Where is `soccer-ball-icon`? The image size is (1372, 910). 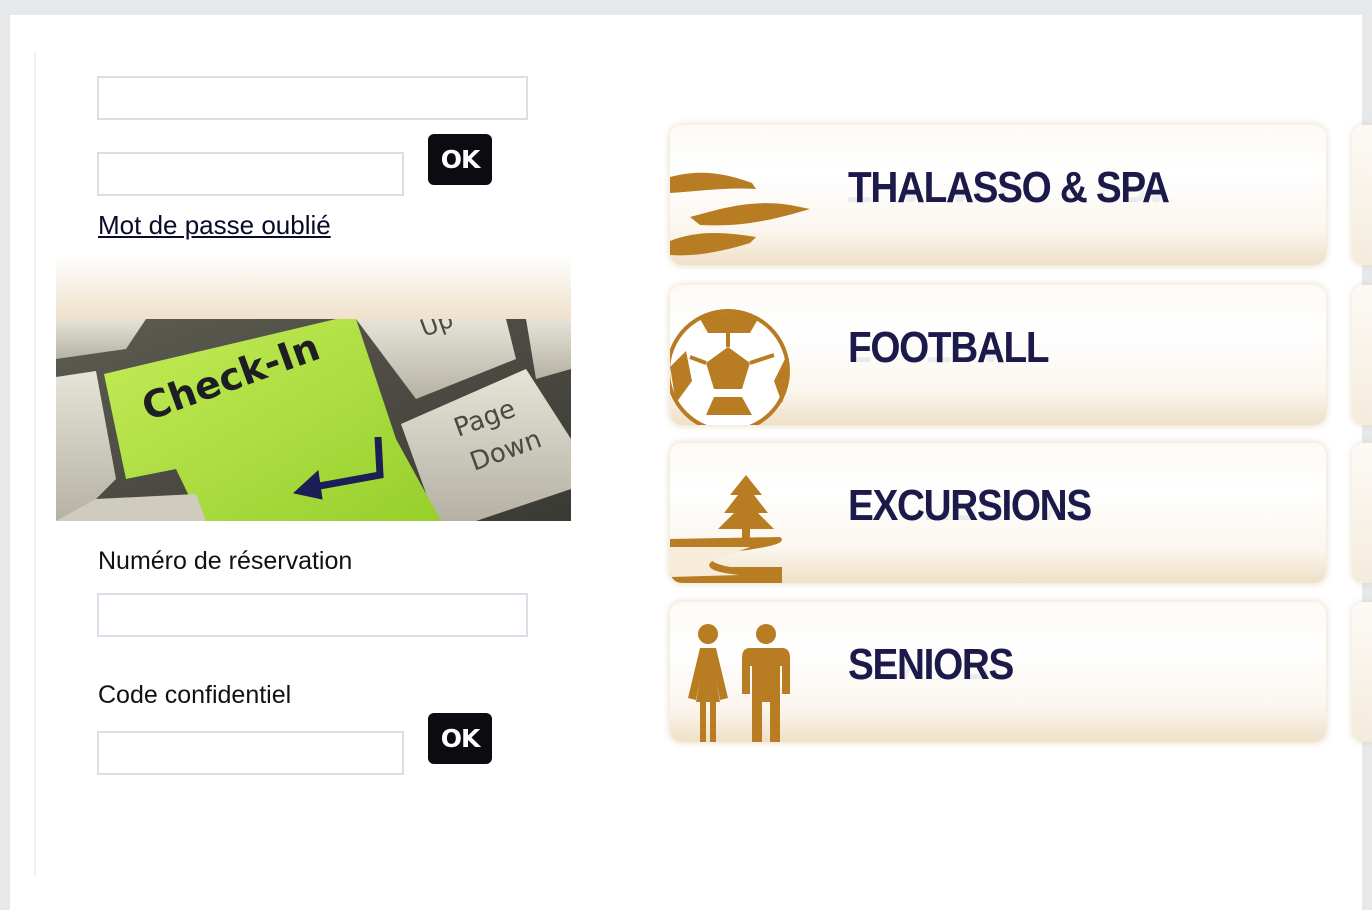 soccer-ball-icon is located at coordinates (745, 355).